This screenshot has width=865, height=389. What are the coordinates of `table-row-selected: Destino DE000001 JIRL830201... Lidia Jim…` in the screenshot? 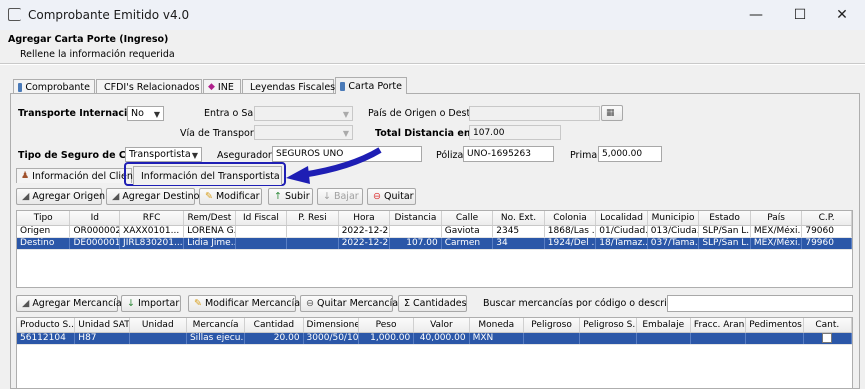 It's located at (434, 244).